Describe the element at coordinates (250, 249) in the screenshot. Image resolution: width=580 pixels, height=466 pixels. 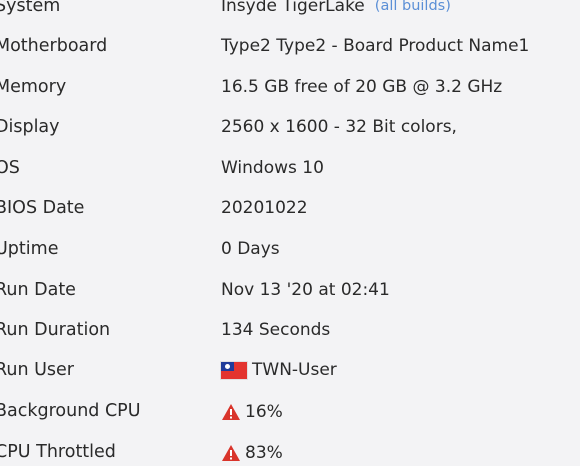
I see `spec-value: 0 Days` at that location.